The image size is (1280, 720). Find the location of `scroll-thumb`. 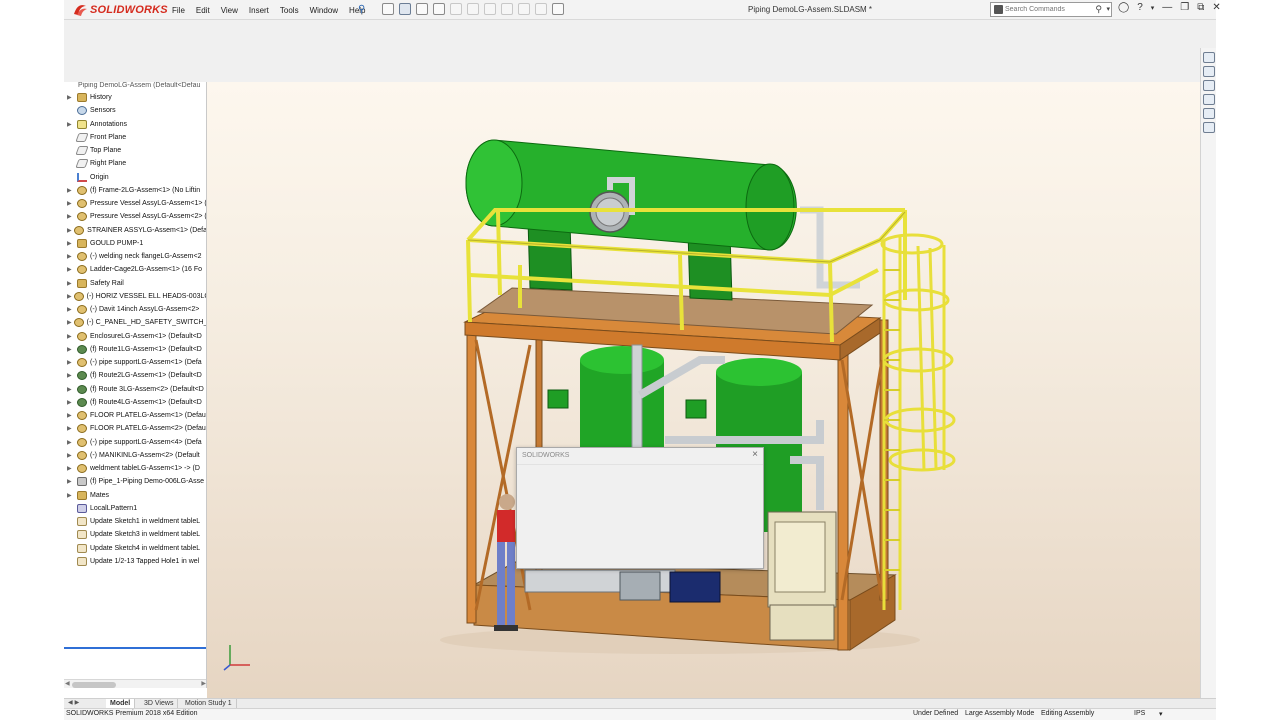

scroll-thumb is located at coordinates (94, 685).